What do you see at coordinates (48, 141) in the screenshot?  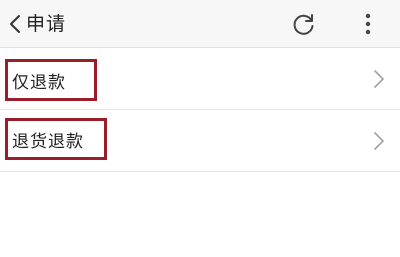 I see `list-item-label: 退货退款` at bounding box center [48, 141].